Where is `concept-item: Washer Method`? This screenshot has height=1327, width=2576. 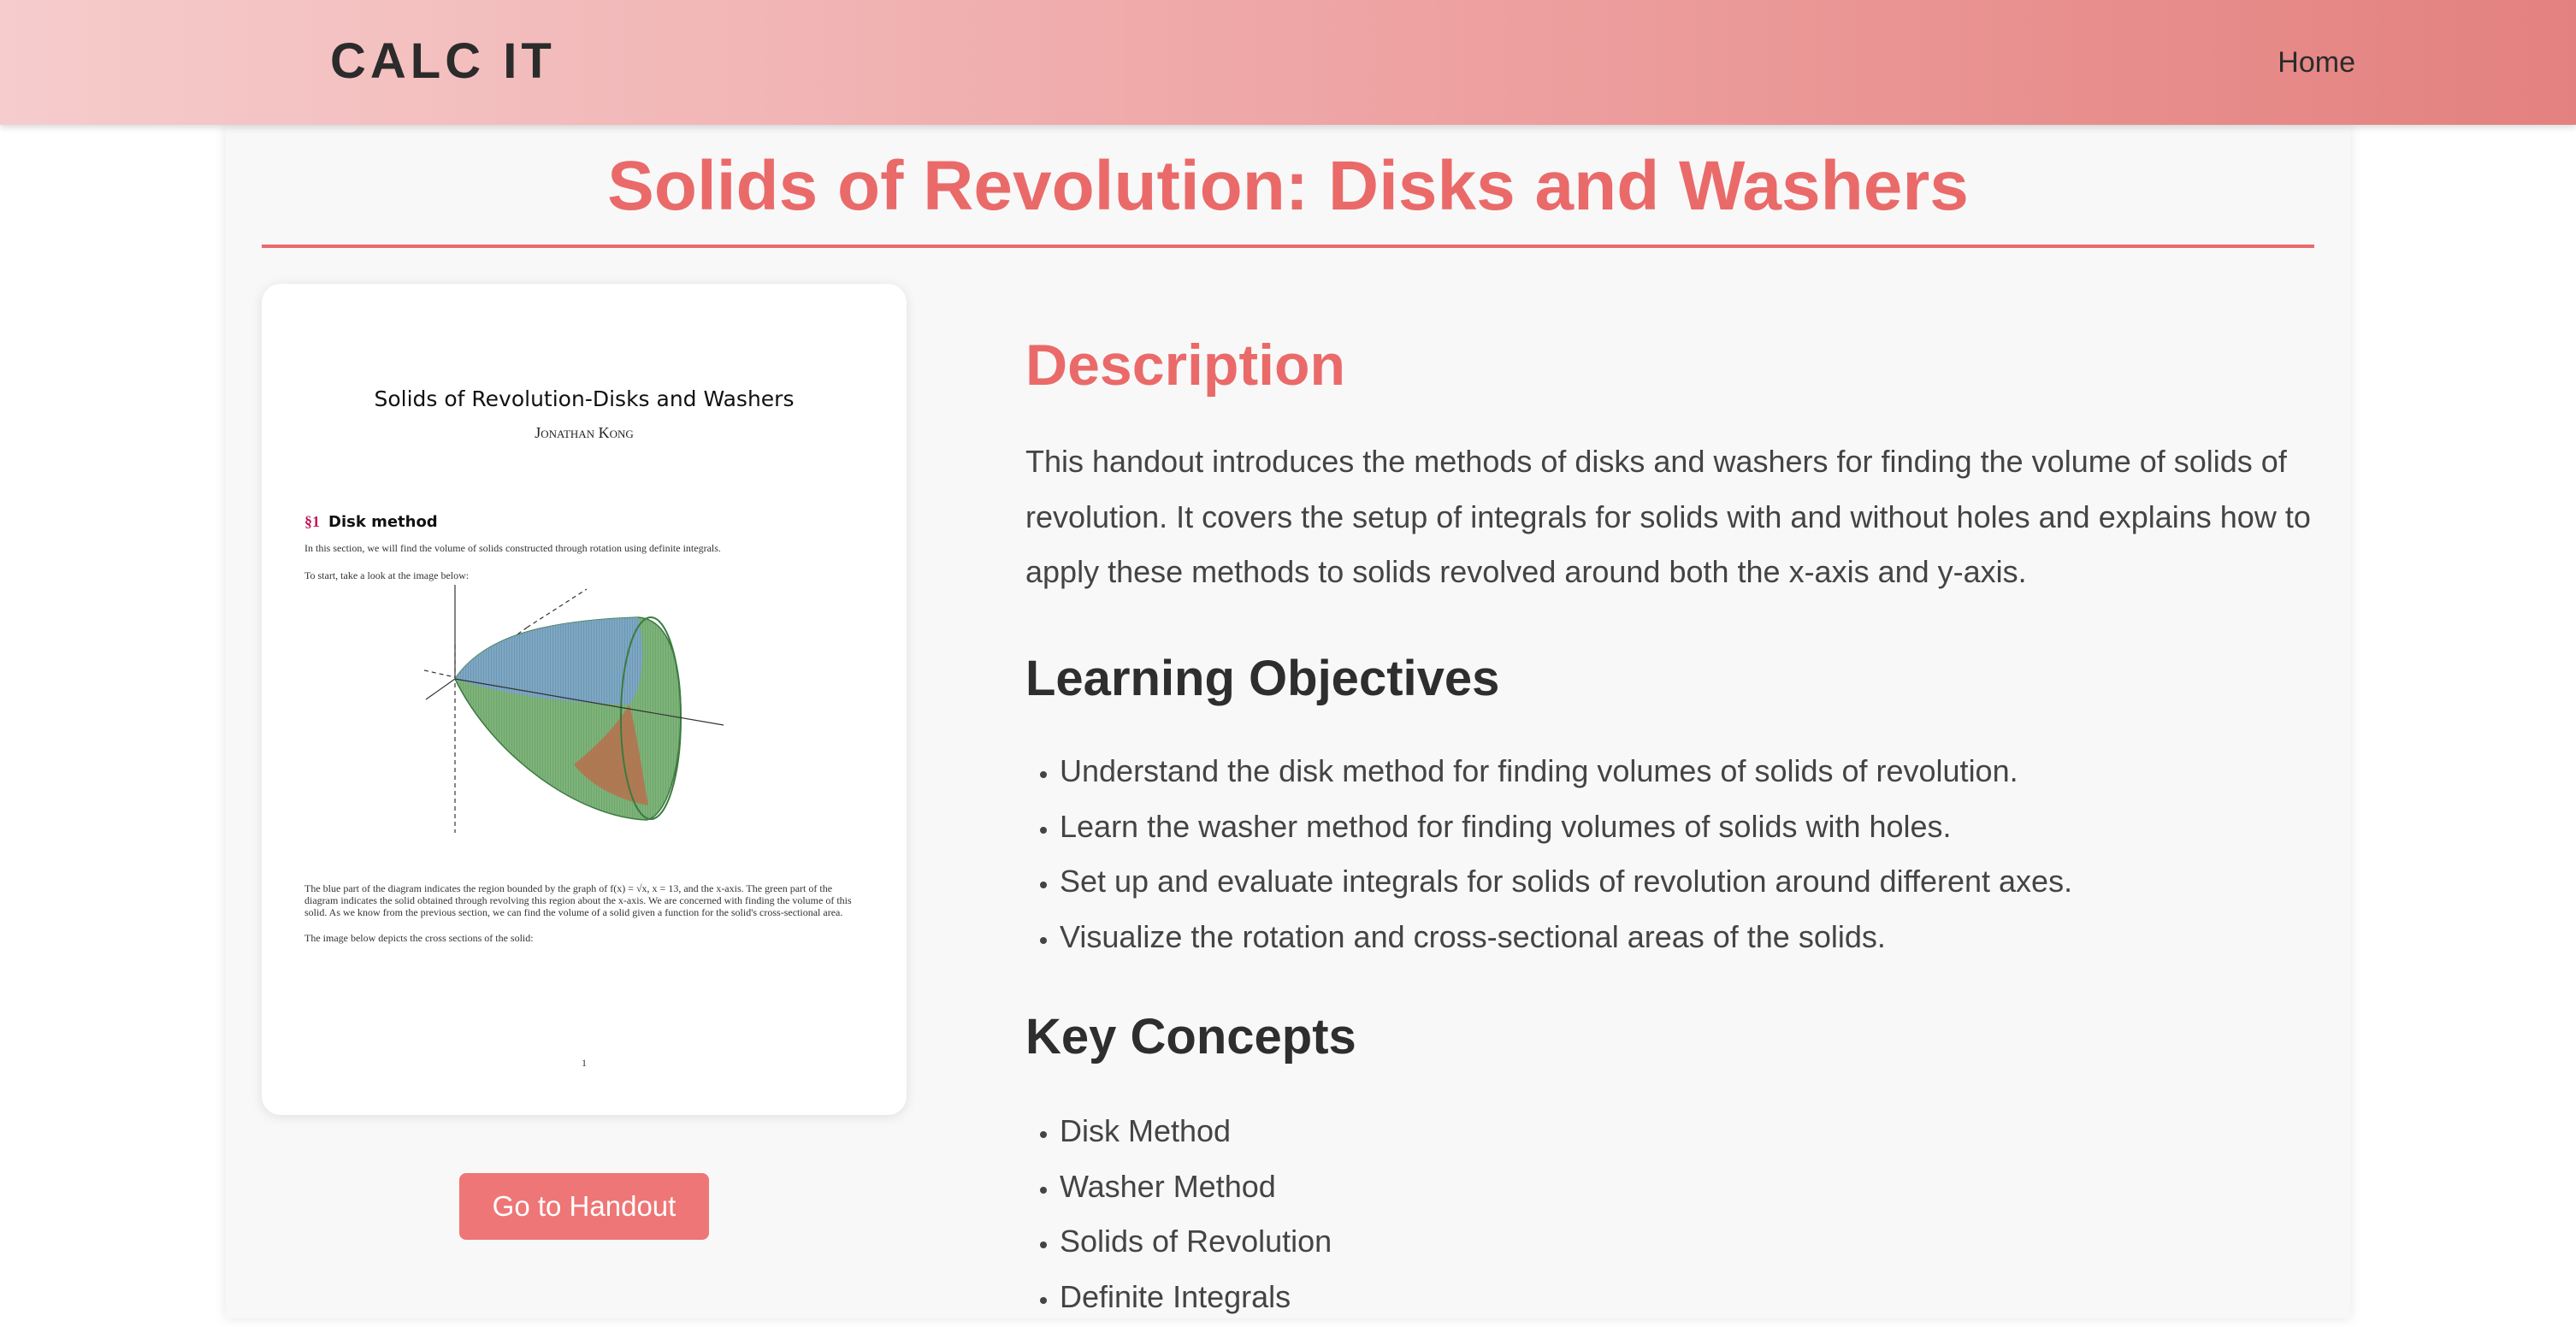 concept-item: Washer Method is located at coordinates (1196, 1187).